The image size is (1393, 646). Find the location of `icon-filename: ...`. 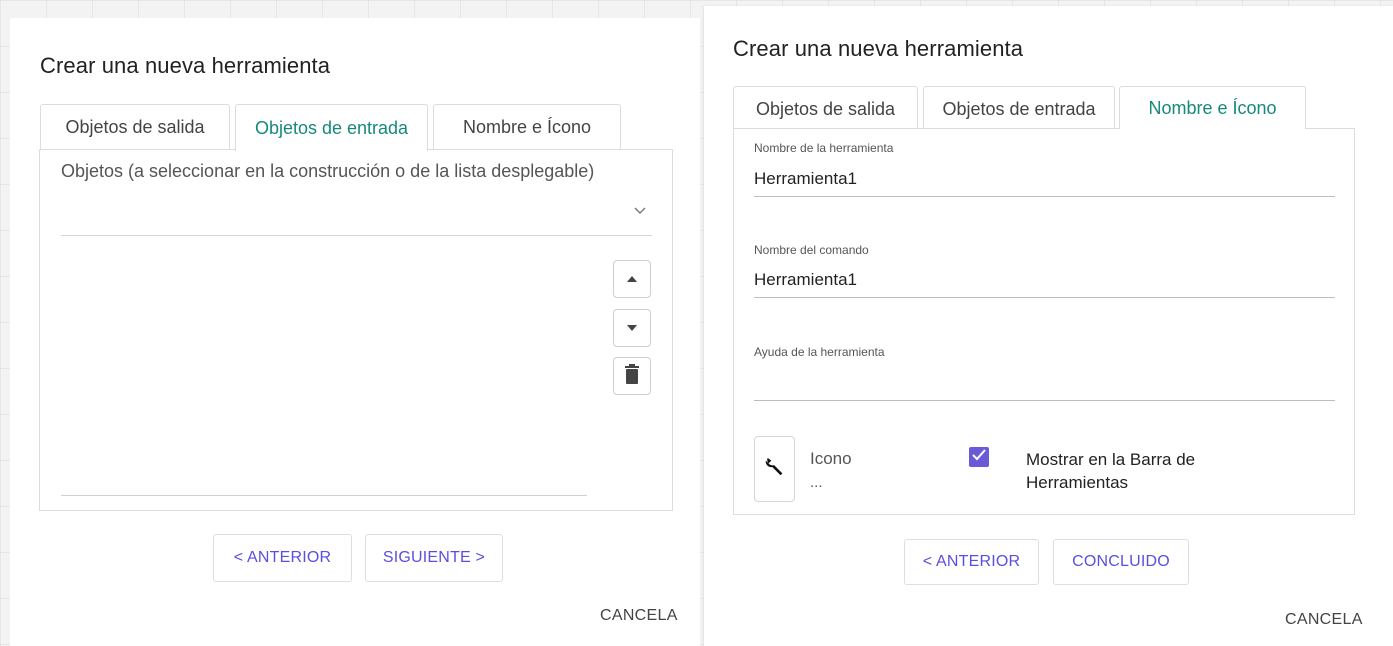

icon-filename: ... is located at coordinates (816, 482).